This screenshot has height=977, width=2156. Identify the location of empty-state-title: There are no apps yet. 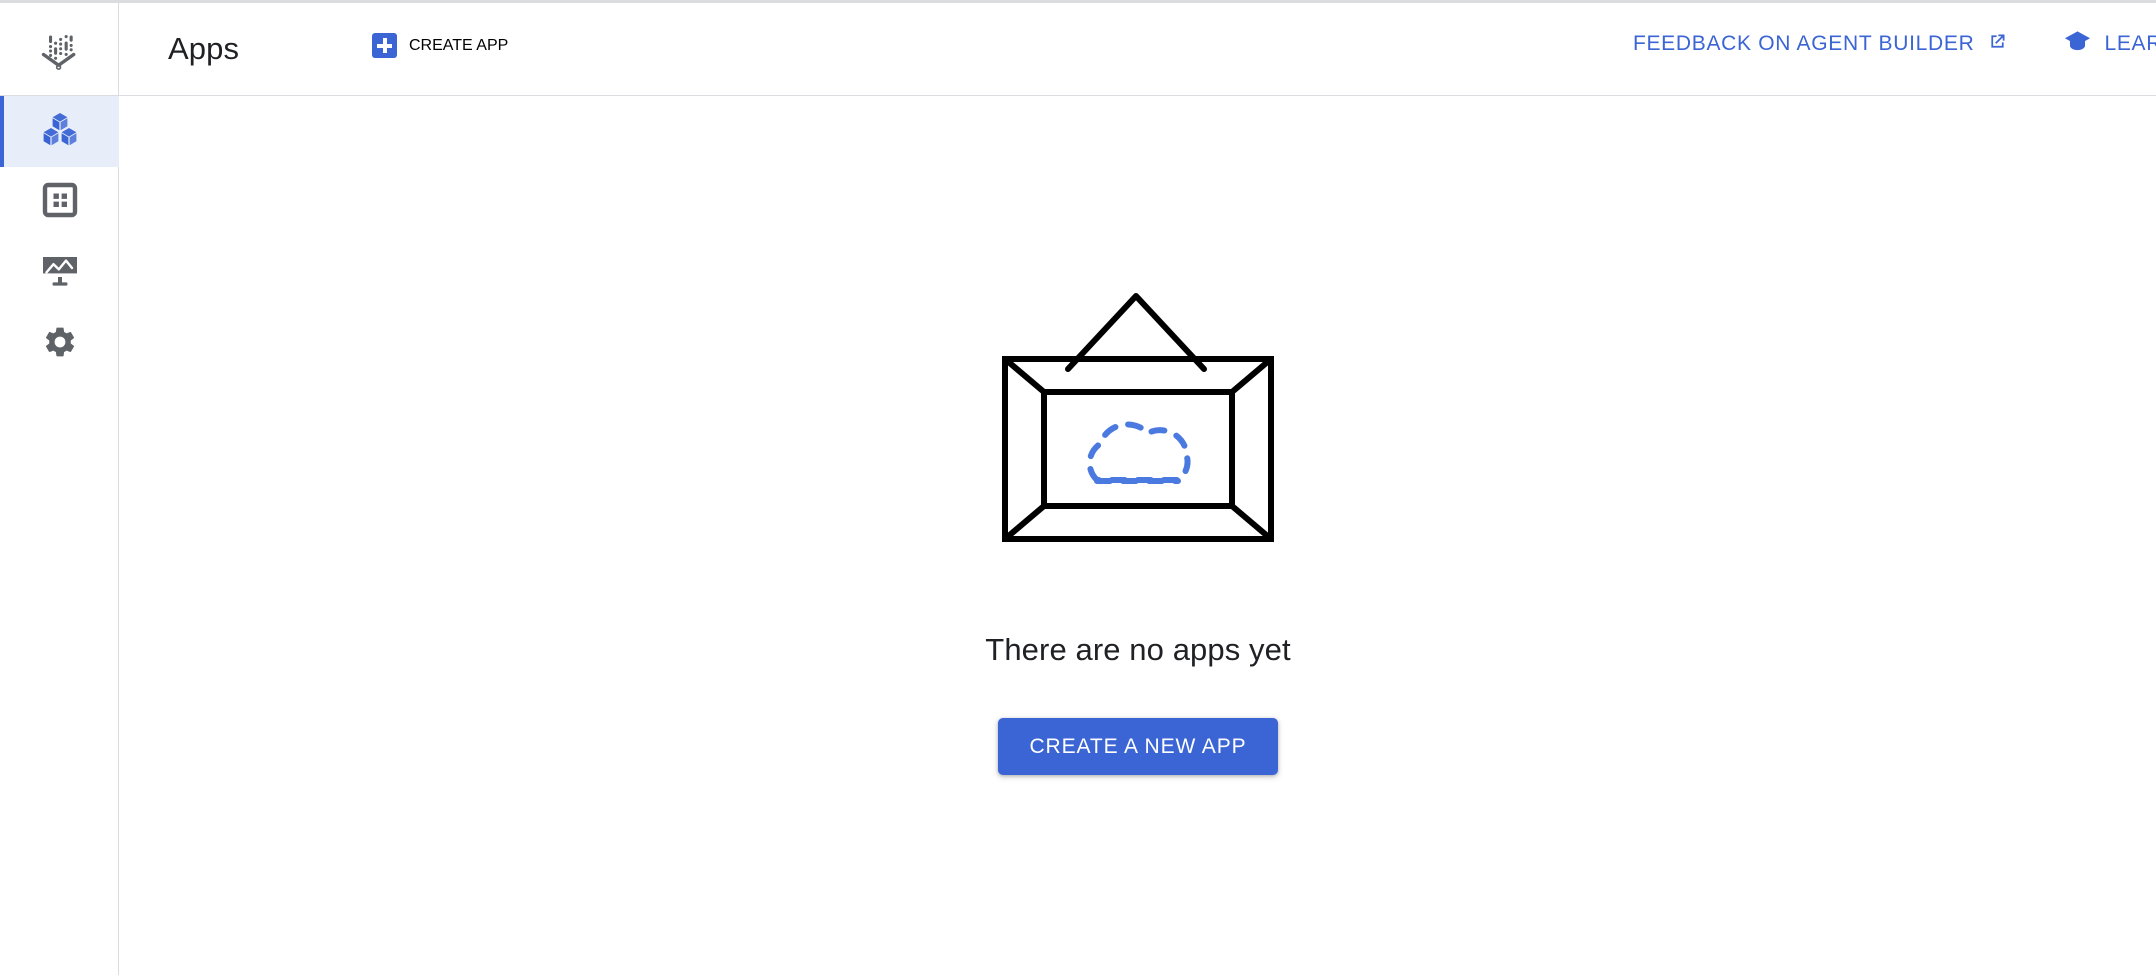
(1138, 649).